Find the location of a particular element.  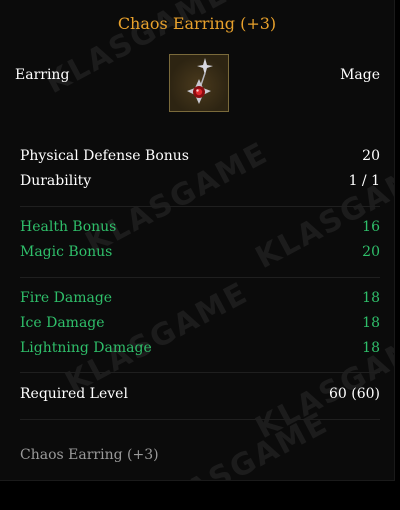

stat-value-durability: 1 / 1 is located at coordinates (364, 181).